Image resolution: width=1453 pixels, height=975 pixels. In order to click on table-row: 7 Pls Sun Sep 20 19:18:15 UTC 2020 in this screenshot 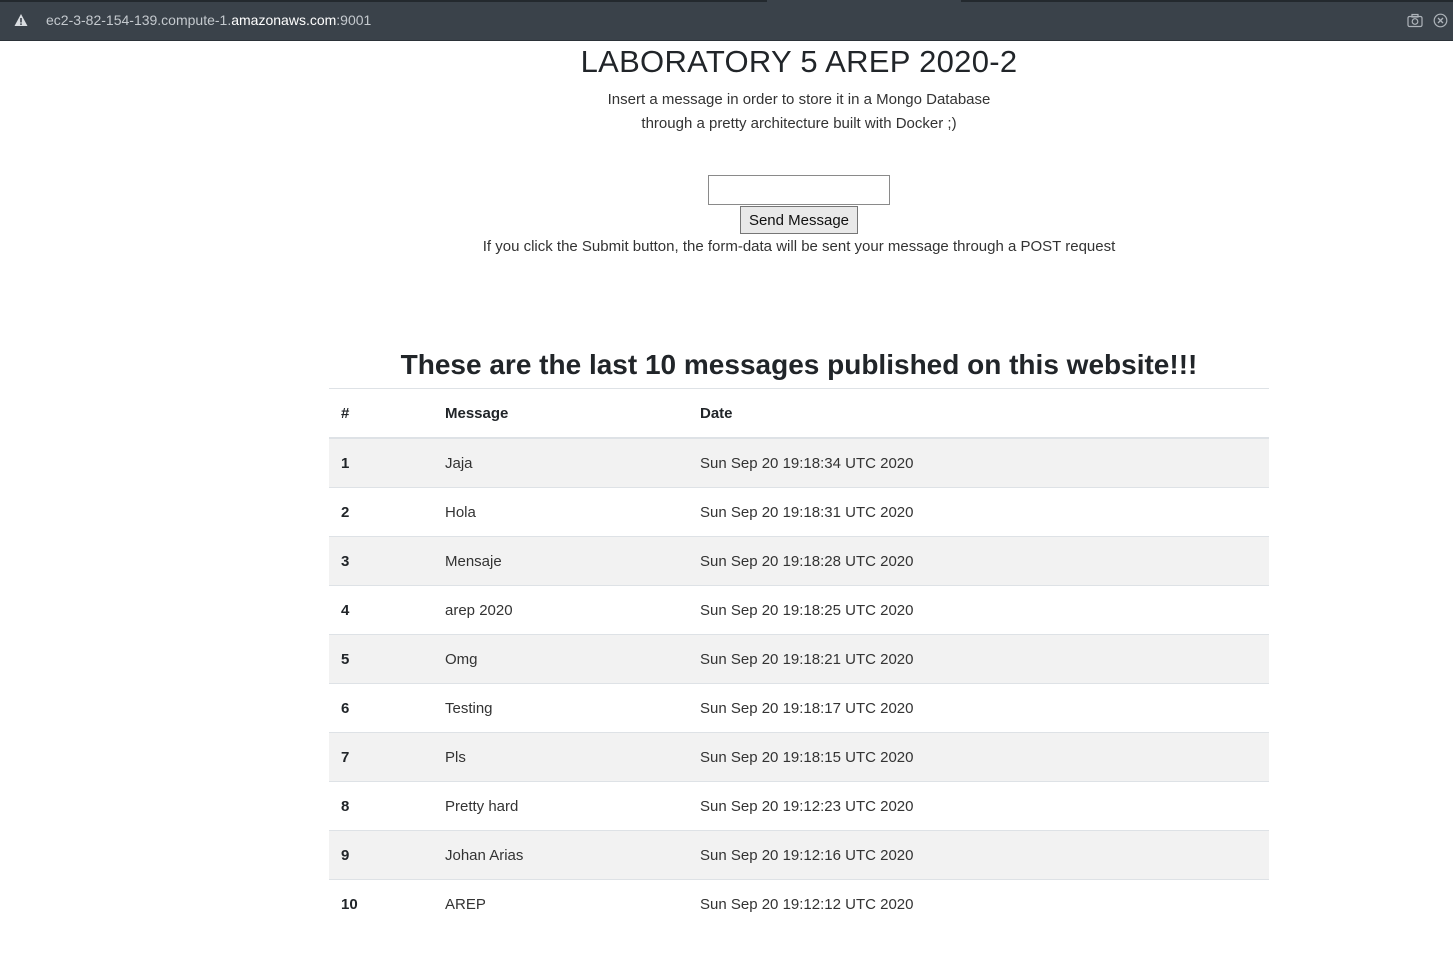, I will do `click(799, 757)`.